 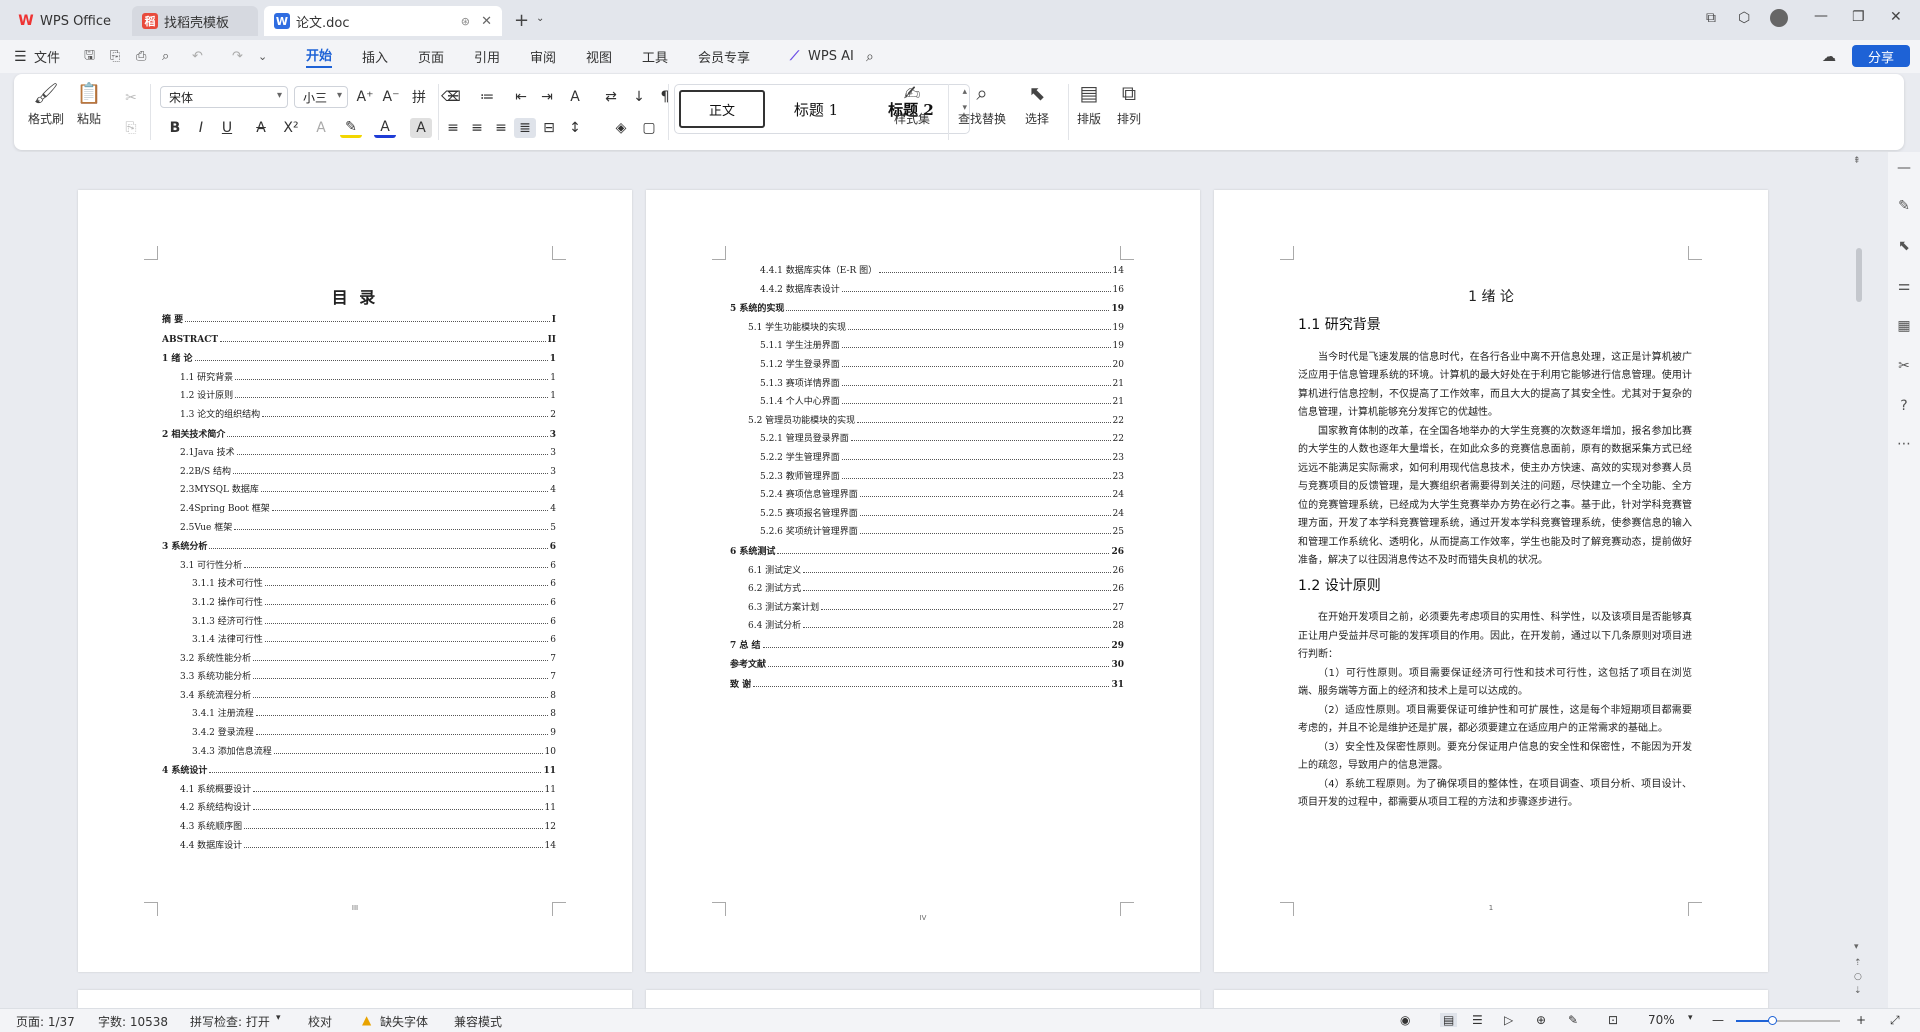 What do you see at coordinates (230, 1021) in the screenshot?
I see `spell-check: 拼写检查: 打开` at bounding box center [230, 1021].